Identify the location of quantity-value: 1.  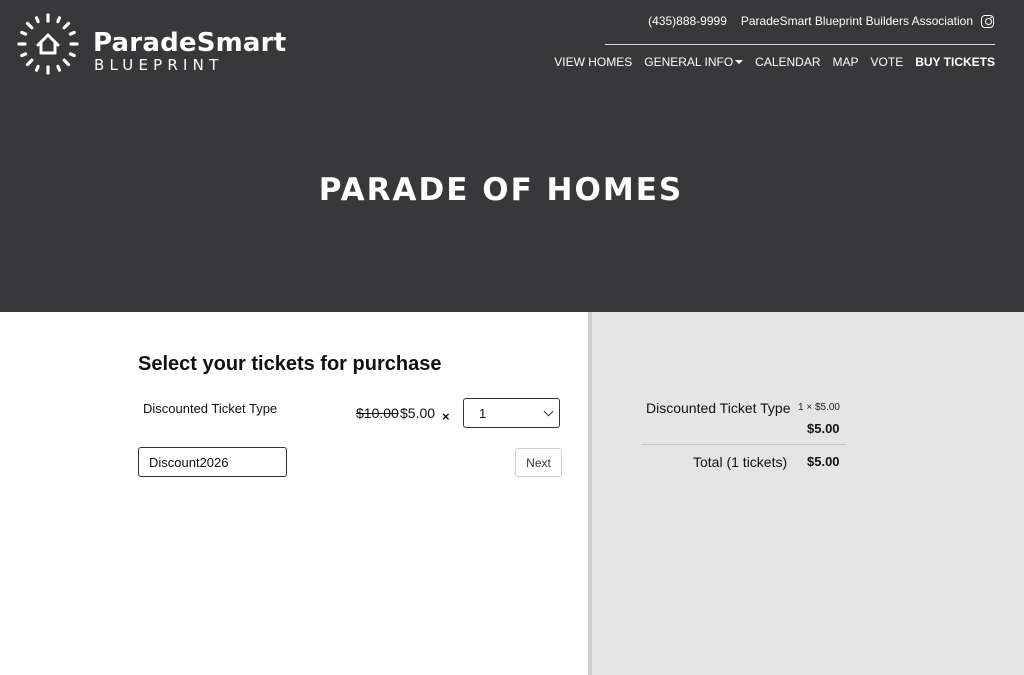
(483, 413).